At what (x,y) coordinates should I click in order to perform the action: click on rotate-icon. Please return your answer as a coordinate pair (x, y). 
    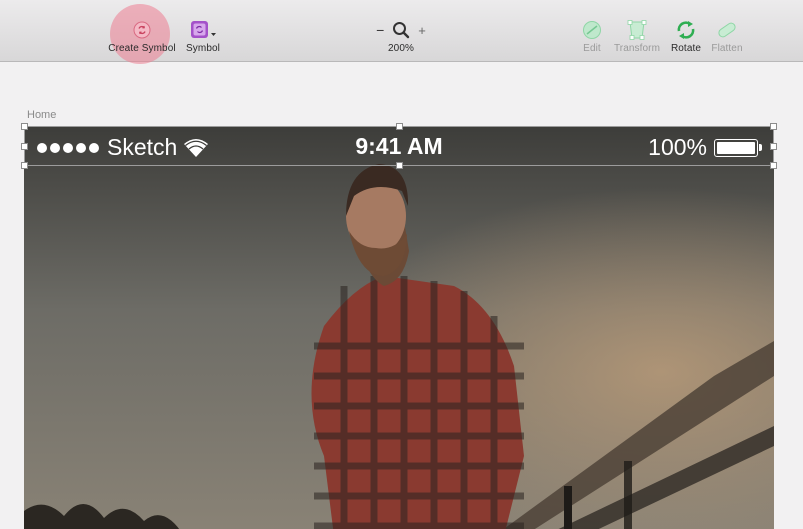
    Looking at the image, I should click on (686, 30).